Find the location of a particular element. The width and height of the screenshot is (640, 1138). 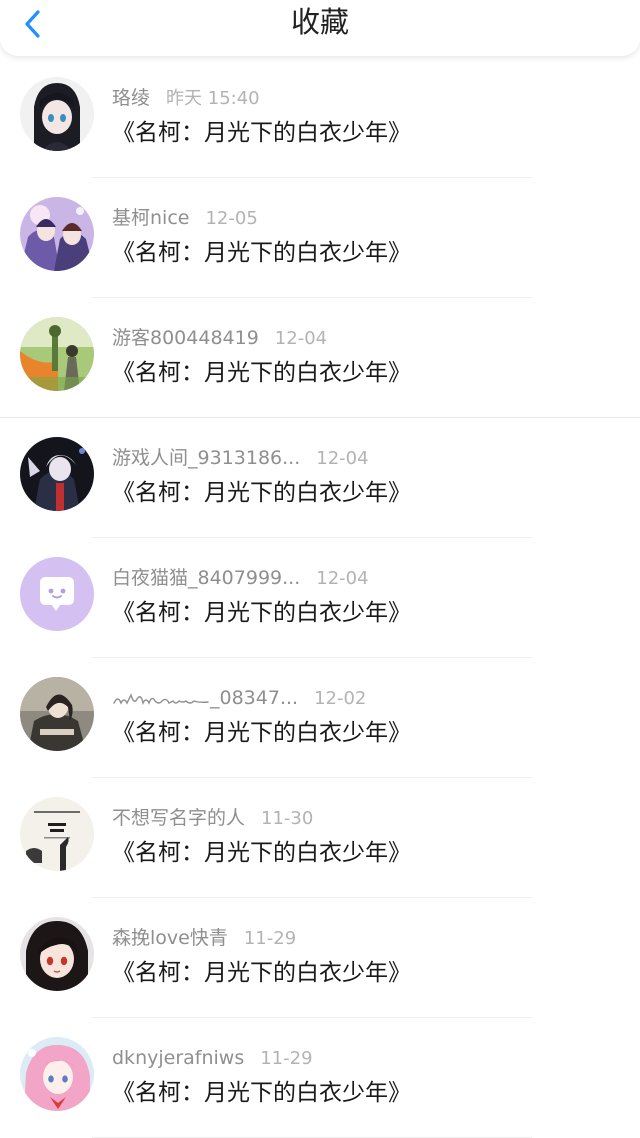

signature-name-icon is located at coordinates (161, 698).